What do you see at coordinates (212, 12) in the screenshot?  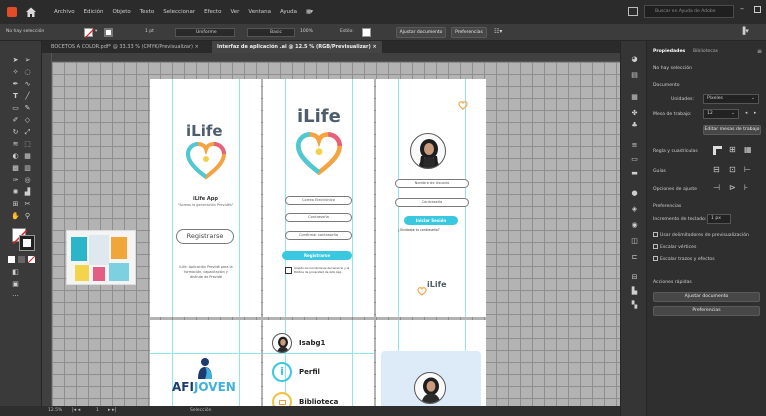 I see `menu-efecto: Efecto` at bounding box center [212, 12].